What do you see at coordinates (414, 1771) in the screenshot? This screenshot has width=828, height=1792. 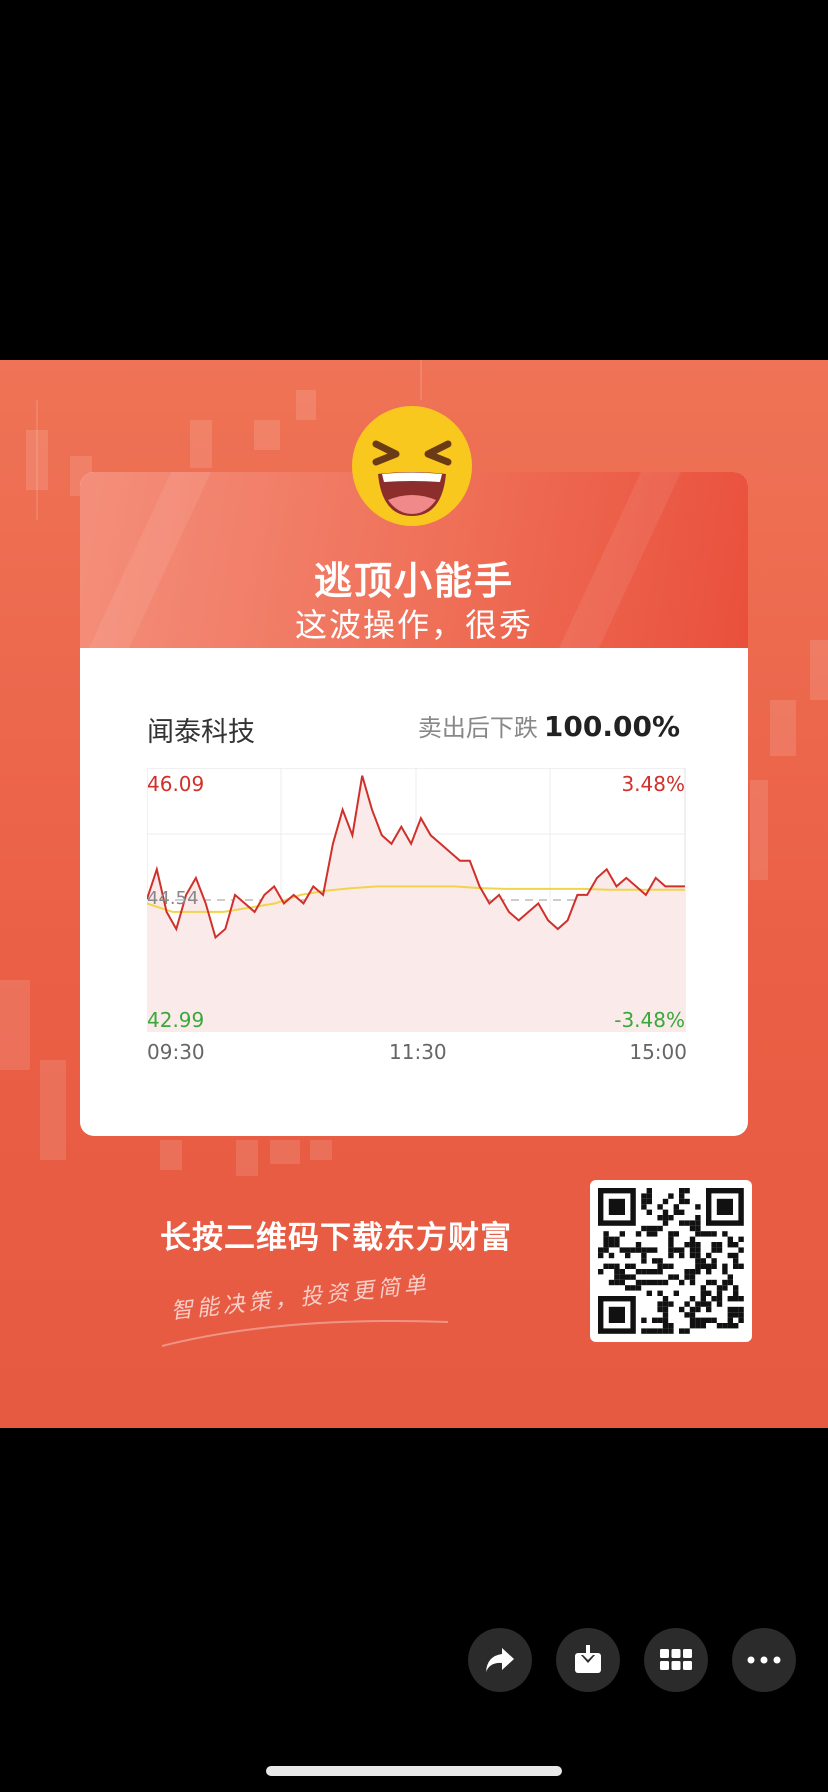 I see `home-indicator` at bounding box center [414, 1771].